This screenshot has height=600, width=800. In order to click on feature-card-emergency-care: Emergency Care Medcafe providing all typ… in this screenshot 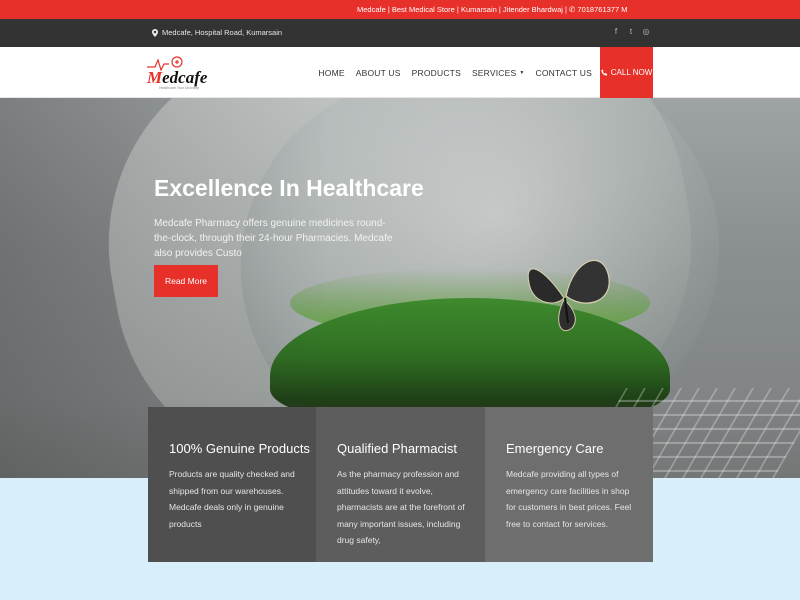, I will do `click(569, 484)`.